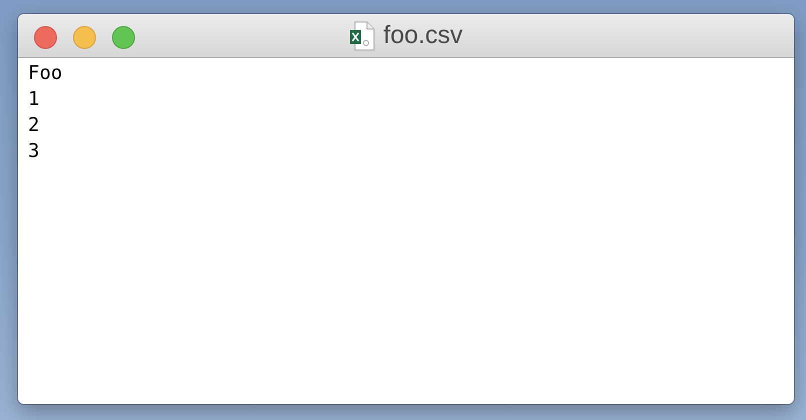 The width and height of the screenshot is (806, 420). Describe the element at coordinates (45, 37) in the screenshot. I see `close-button` at that location.